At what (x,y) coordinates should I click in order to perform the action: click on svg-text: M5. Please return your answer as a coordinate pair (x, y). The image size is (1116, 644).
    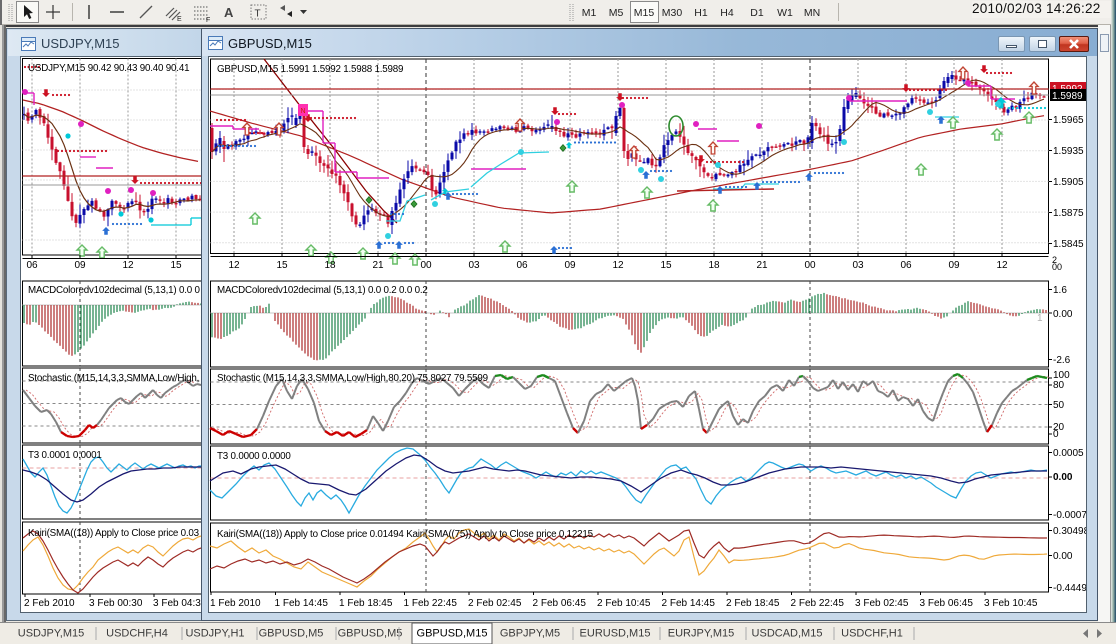
    Looking at the image, I should click on (616, 13).